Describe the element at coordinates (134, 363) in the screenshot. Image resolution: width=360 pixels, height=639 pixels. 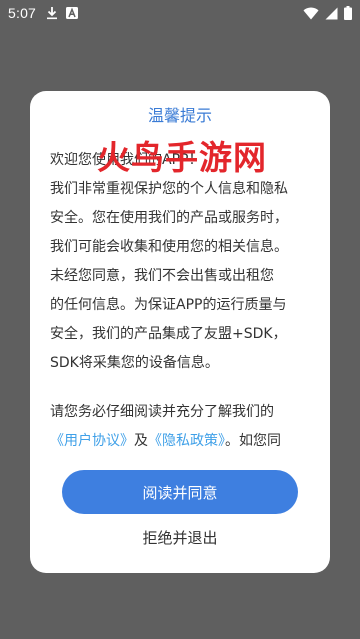
I see `body-line: SDK将采集您的设备信息。` at that location.